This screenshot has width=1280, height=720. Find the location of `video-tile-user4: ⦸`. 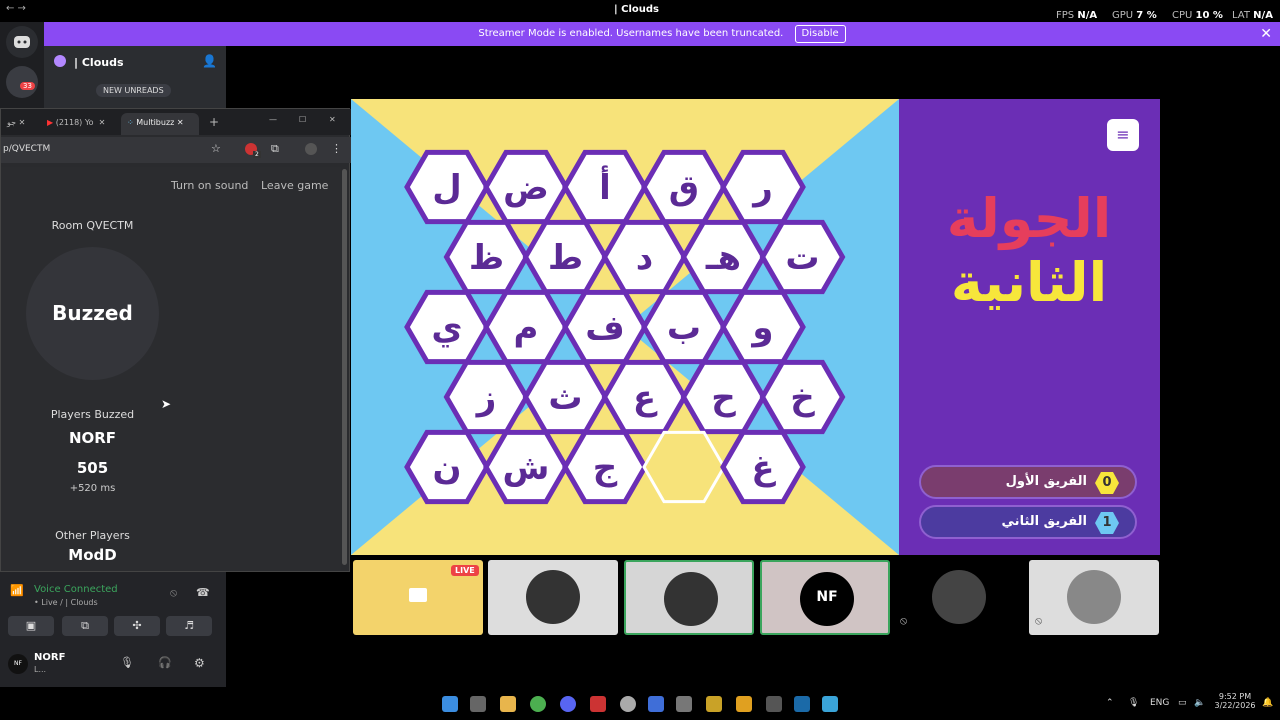

video-tile-user4: ⦸ is located at coordinates (959, 597).